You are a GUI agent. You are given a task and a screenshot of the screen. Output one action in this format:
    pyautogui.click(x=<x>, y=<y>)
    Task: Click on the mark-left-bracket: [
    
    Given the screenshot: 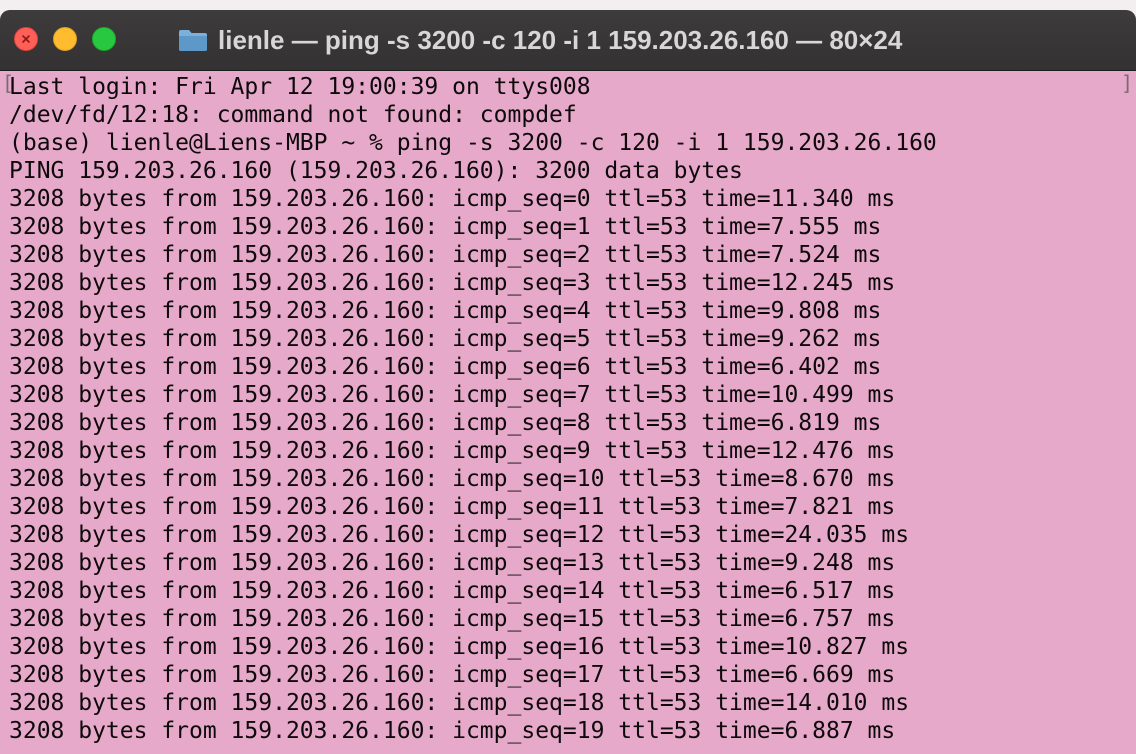 What is the action you would take?
    pyautogui.click(x=8, y=83)
    